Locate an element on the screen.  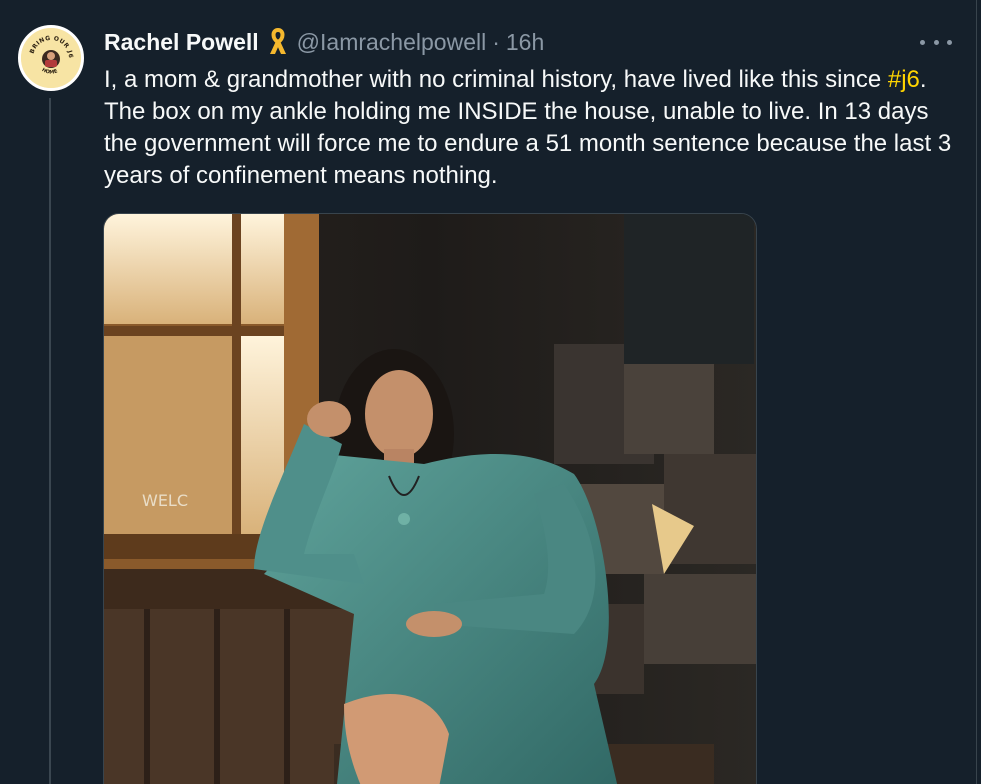
timestamp: 16h is located at coordinates (525, 42).